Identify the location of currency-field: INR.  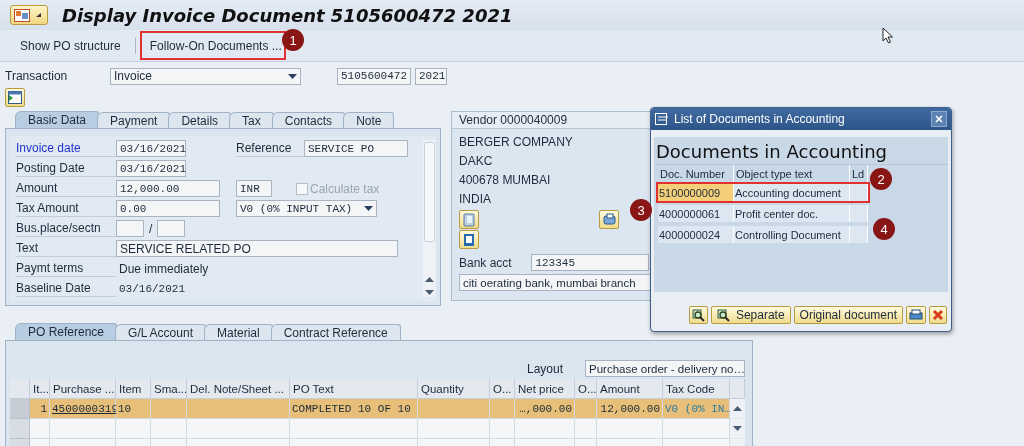
(254, 188).